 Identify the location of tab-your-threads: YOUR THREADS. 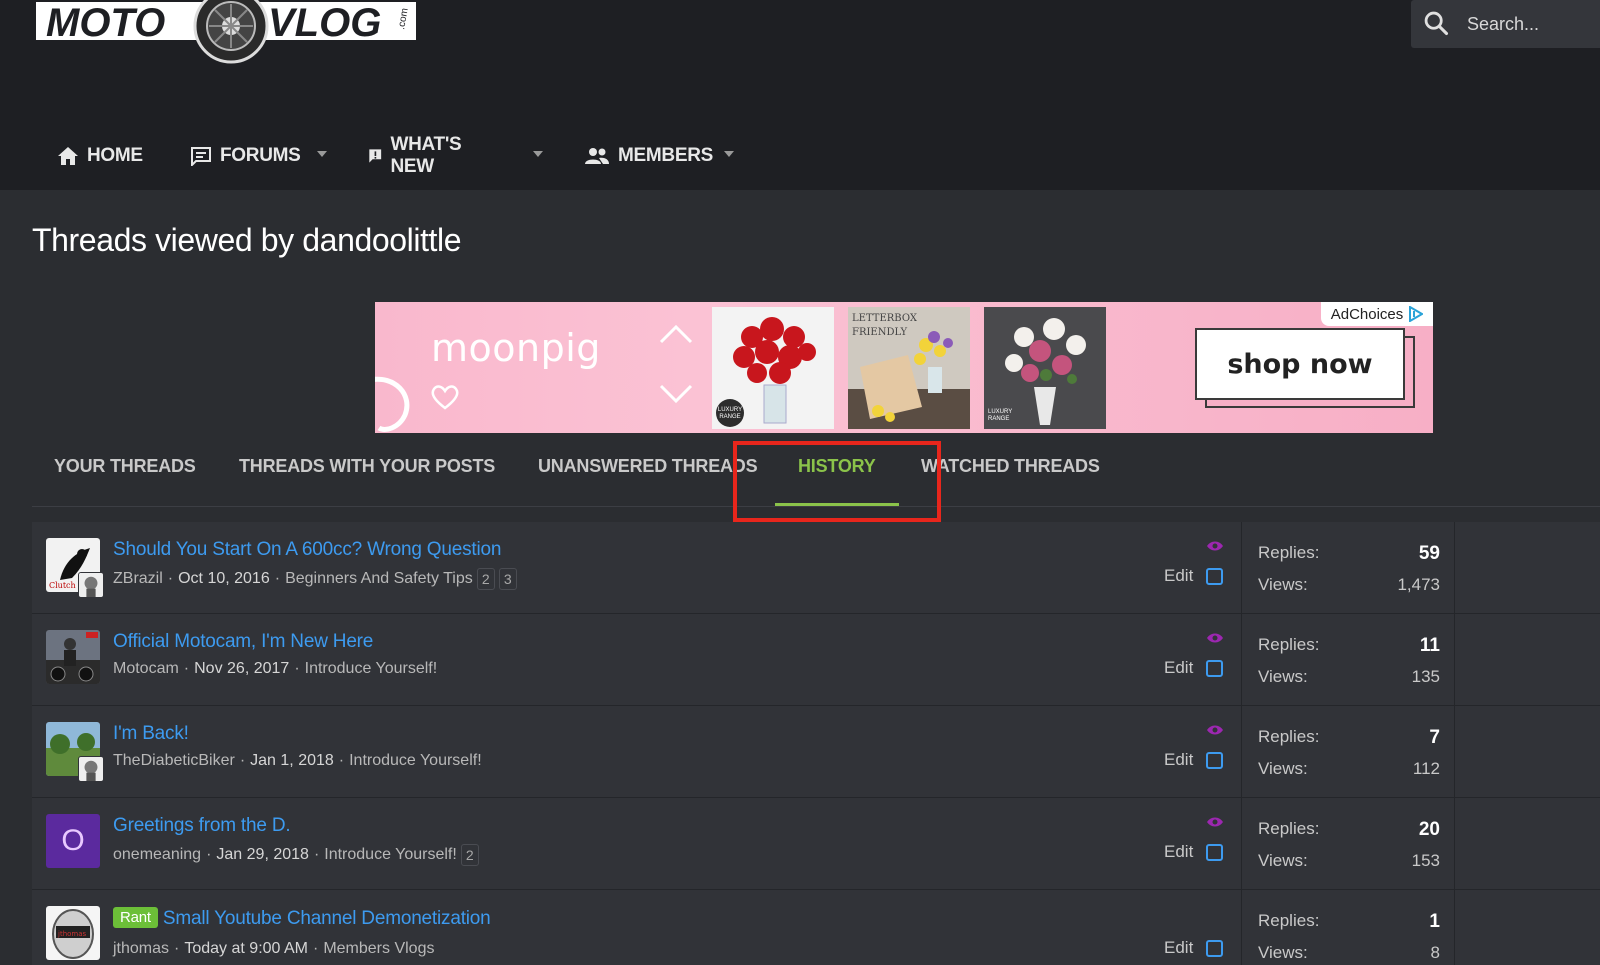
(125, 474).